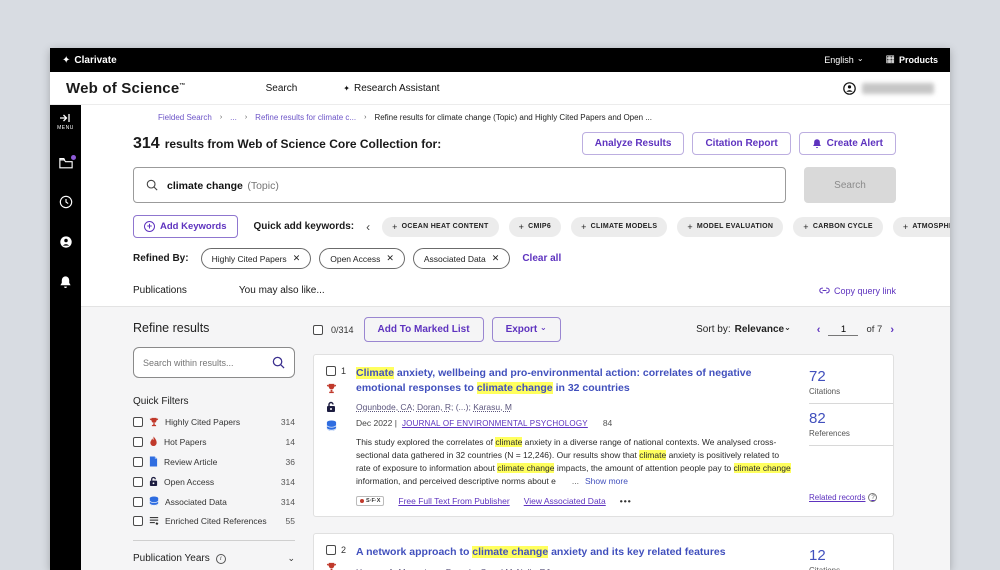  What do you see at coordinates (214, 501) in the screenshot?
I see `filter-associated-data: Associated Data 314` at bounding box center [214, 501].